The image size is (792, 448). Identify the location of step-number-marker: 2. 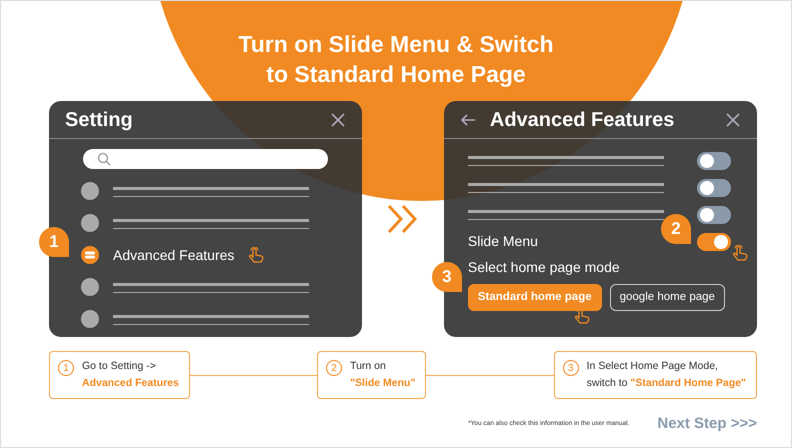
(675, 229).